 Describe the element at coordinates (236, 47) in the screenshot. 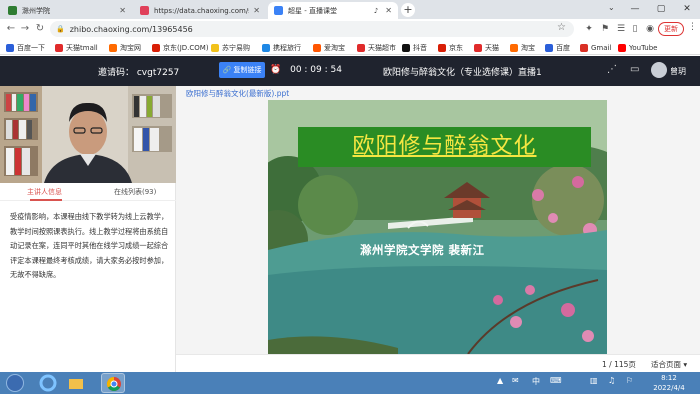

I see `bookmark-label: 苏宁易购` at that location.